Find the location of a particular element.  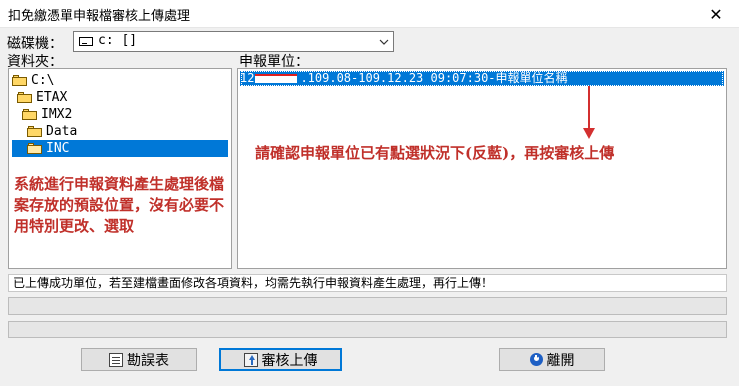

folder-item: ETAX is located at coordinates (42, 97).